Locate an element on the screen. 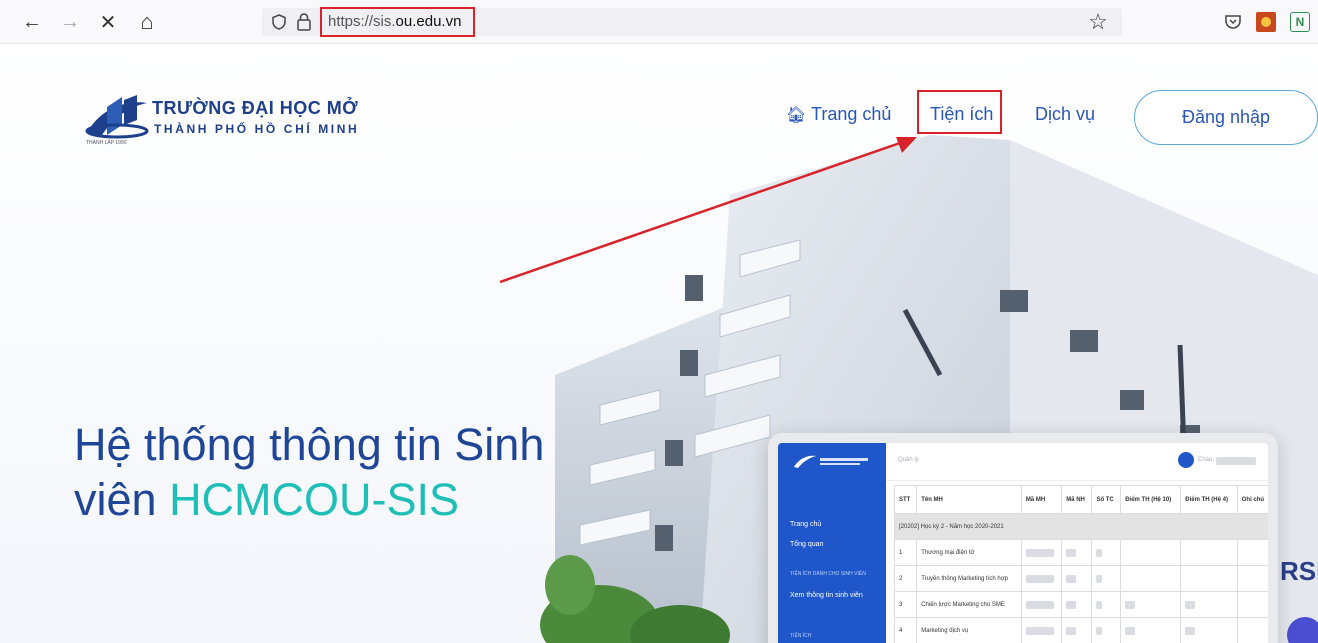 Image resolution: width=1318 pixels, height=643 pixels. extension-icon is located at coordinates (1266, 22).